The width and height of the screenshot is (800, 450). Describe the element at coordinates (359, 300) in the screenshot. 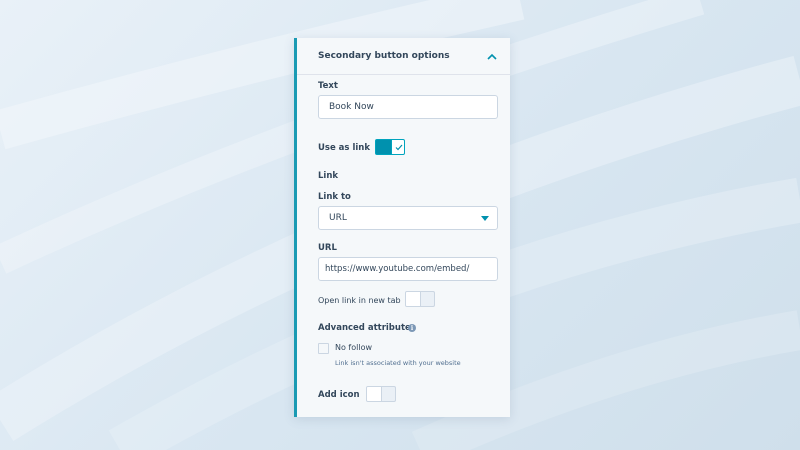

I see `open-new-tab-label: Open link in new tab` at that location.